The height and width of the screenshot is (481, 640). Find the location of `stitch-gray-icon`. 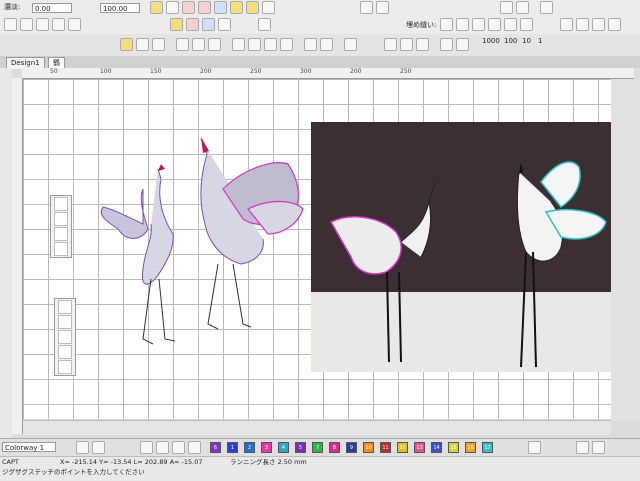

stitch-gray-icon is located at coordinates (268, 7).